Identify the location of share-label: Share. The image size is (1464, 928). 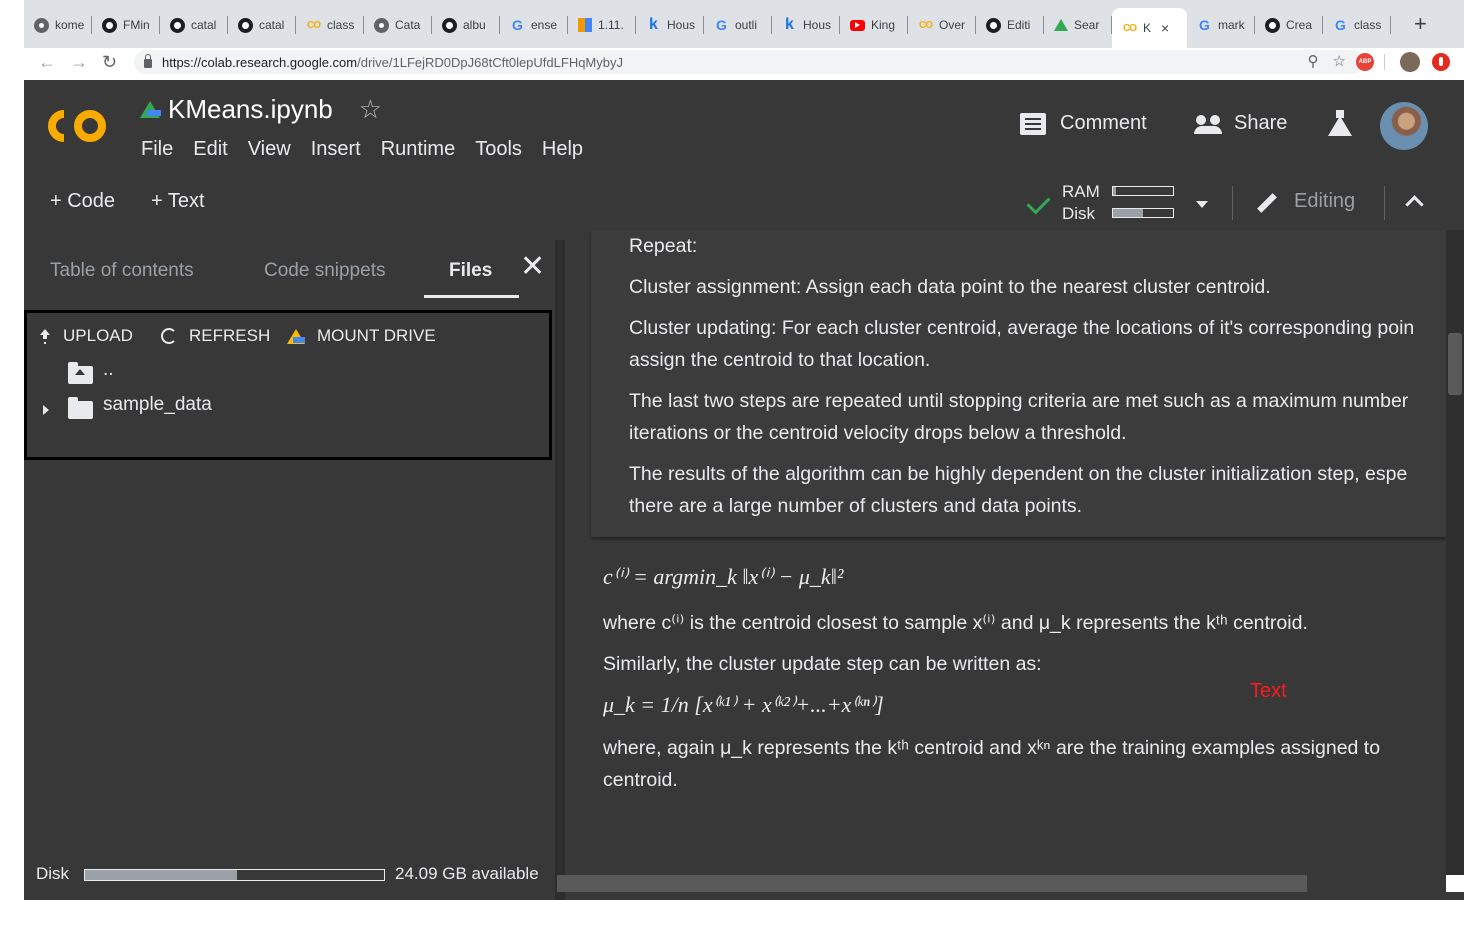
(1261, 123).